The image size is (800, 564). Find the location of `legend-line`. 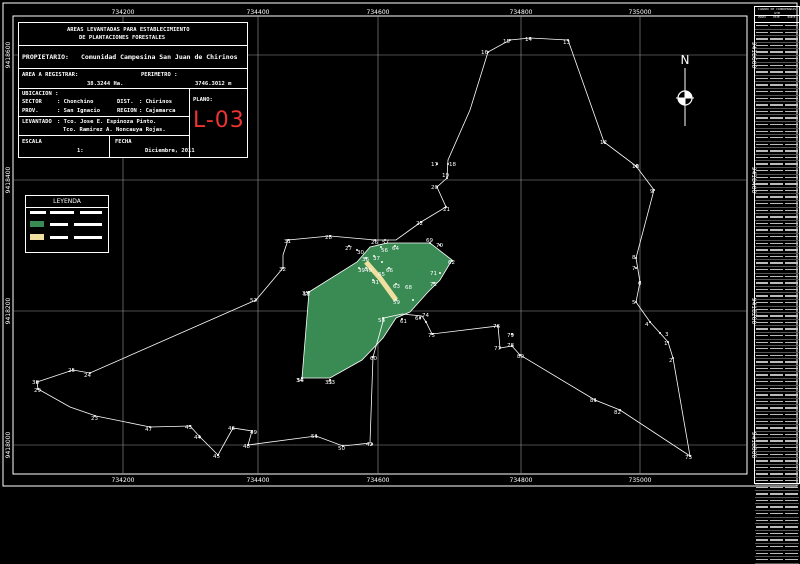

legend-line is located at coordinates (88, 224).